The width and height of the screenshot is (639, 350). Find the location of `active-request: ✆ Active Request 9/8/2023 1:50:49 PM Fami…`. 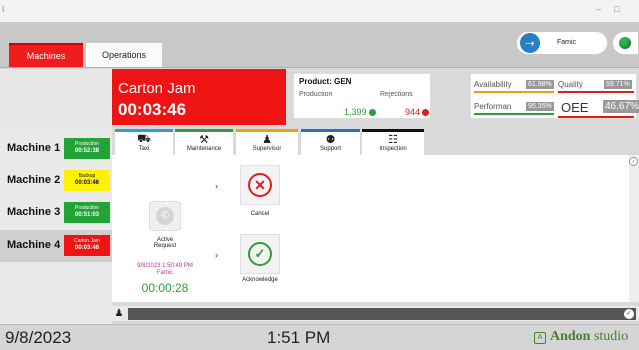

active-request: ✆ Active Request 9/8/2023 1:50:49 PM Fami… is located at coordinates (165, 249).